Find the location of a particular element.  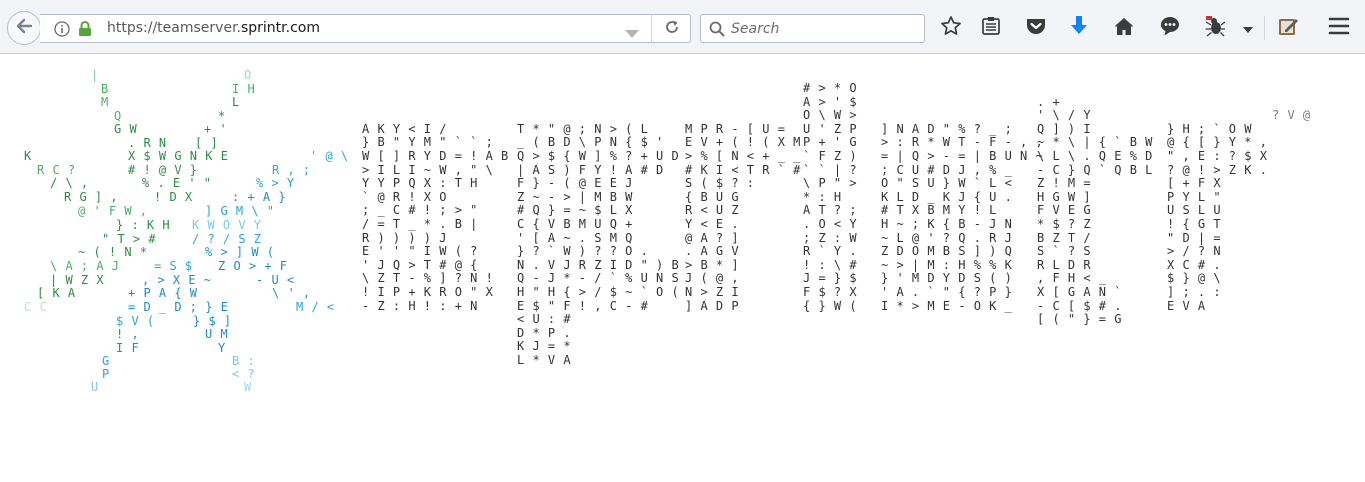

lock-icon is located at coordinates (85, 30).